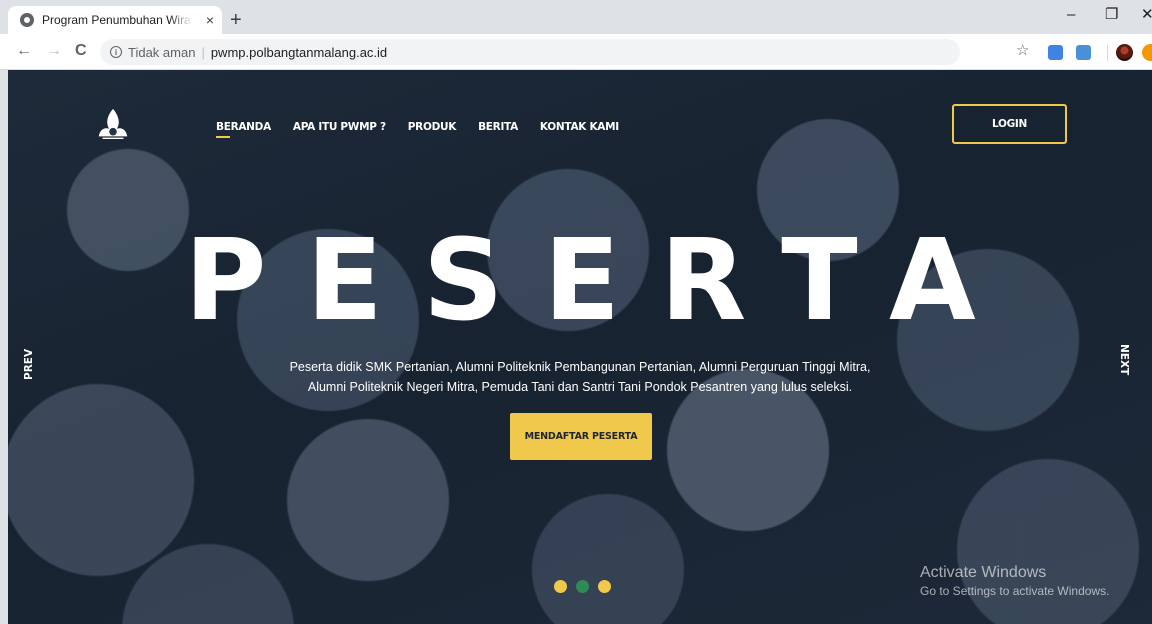 The height and width of the screenshot is (624, 1152). Describe the element at coordinates (579, 127) in the screenshot. I see `menu-item-kontak-kami: KONTAK KAMI` at that location.